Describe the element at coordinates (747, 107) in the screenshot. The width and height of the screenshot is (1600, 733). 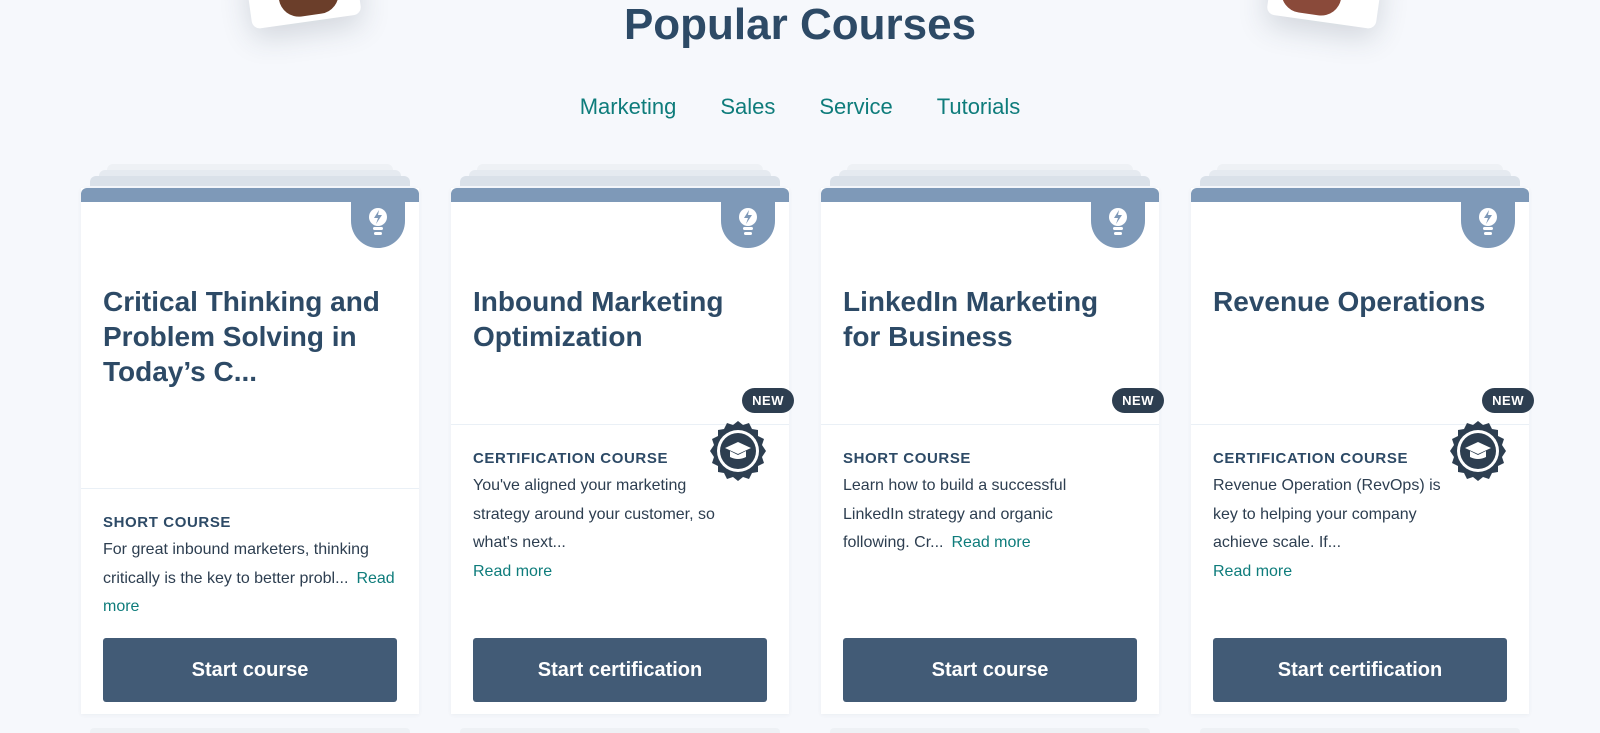
I see `tab-sales: Sales` at that location.